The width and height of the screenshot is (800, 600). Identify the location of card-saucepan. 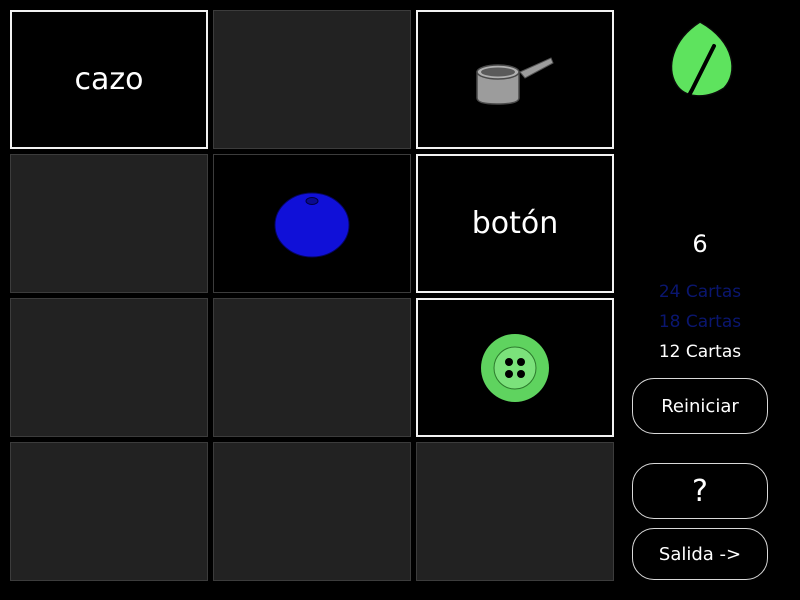
(515, 79).